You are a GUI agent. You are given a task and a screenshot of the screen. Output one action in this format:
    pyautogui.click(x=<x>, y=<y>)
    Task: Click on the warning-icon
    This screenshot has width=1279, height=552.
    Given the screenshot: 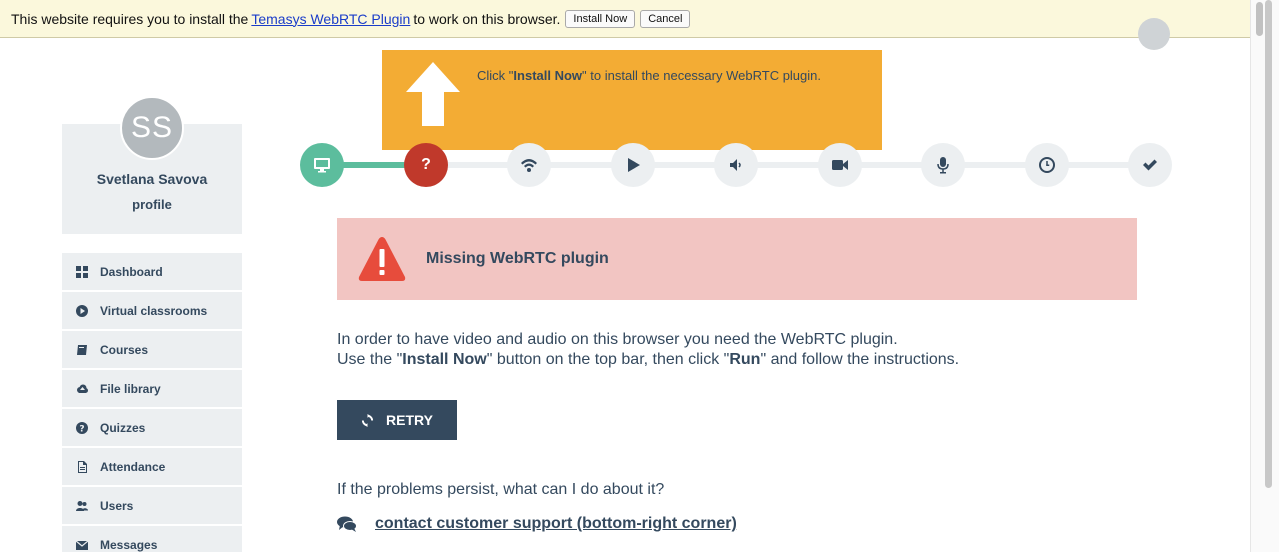 What is the action you would take?
    pyautogui.click(x=382, y=259)
    